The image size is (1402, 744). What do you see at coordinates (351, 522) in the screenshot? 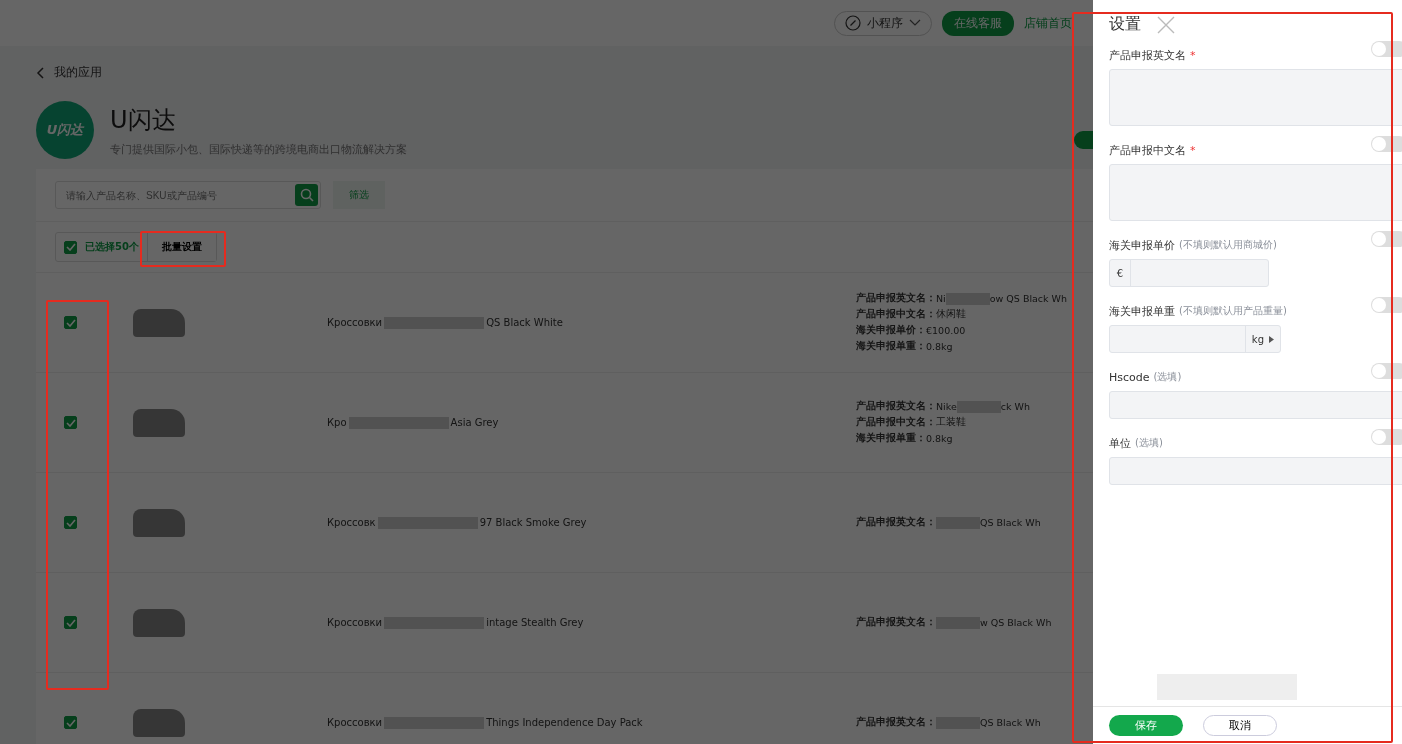
I see `product-name: Кроссовк` at bounding box center [351, 522].